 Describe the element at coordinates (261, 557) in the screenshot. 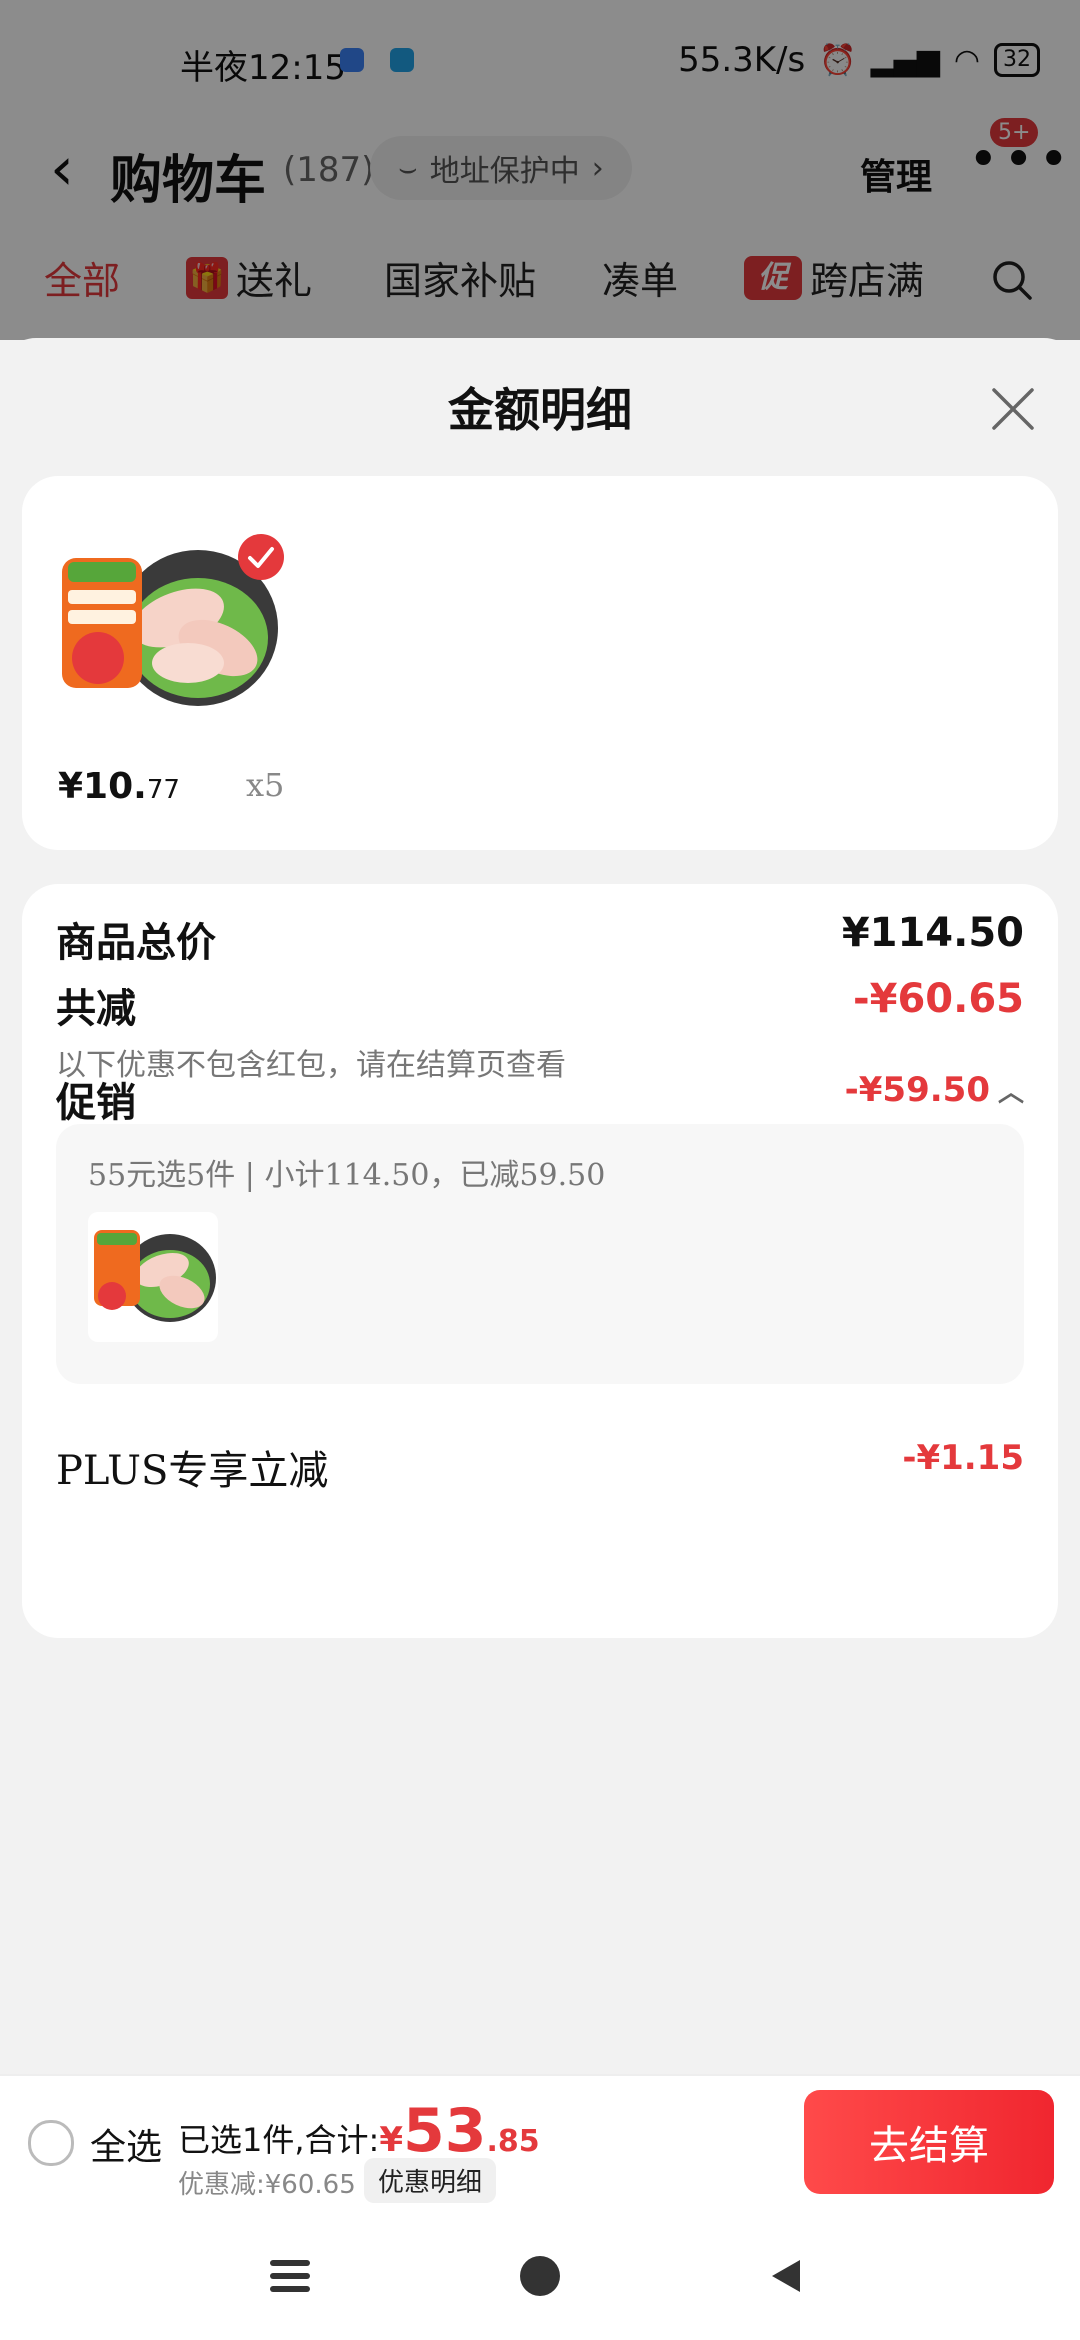

I see `selected-check-icon` at that location.